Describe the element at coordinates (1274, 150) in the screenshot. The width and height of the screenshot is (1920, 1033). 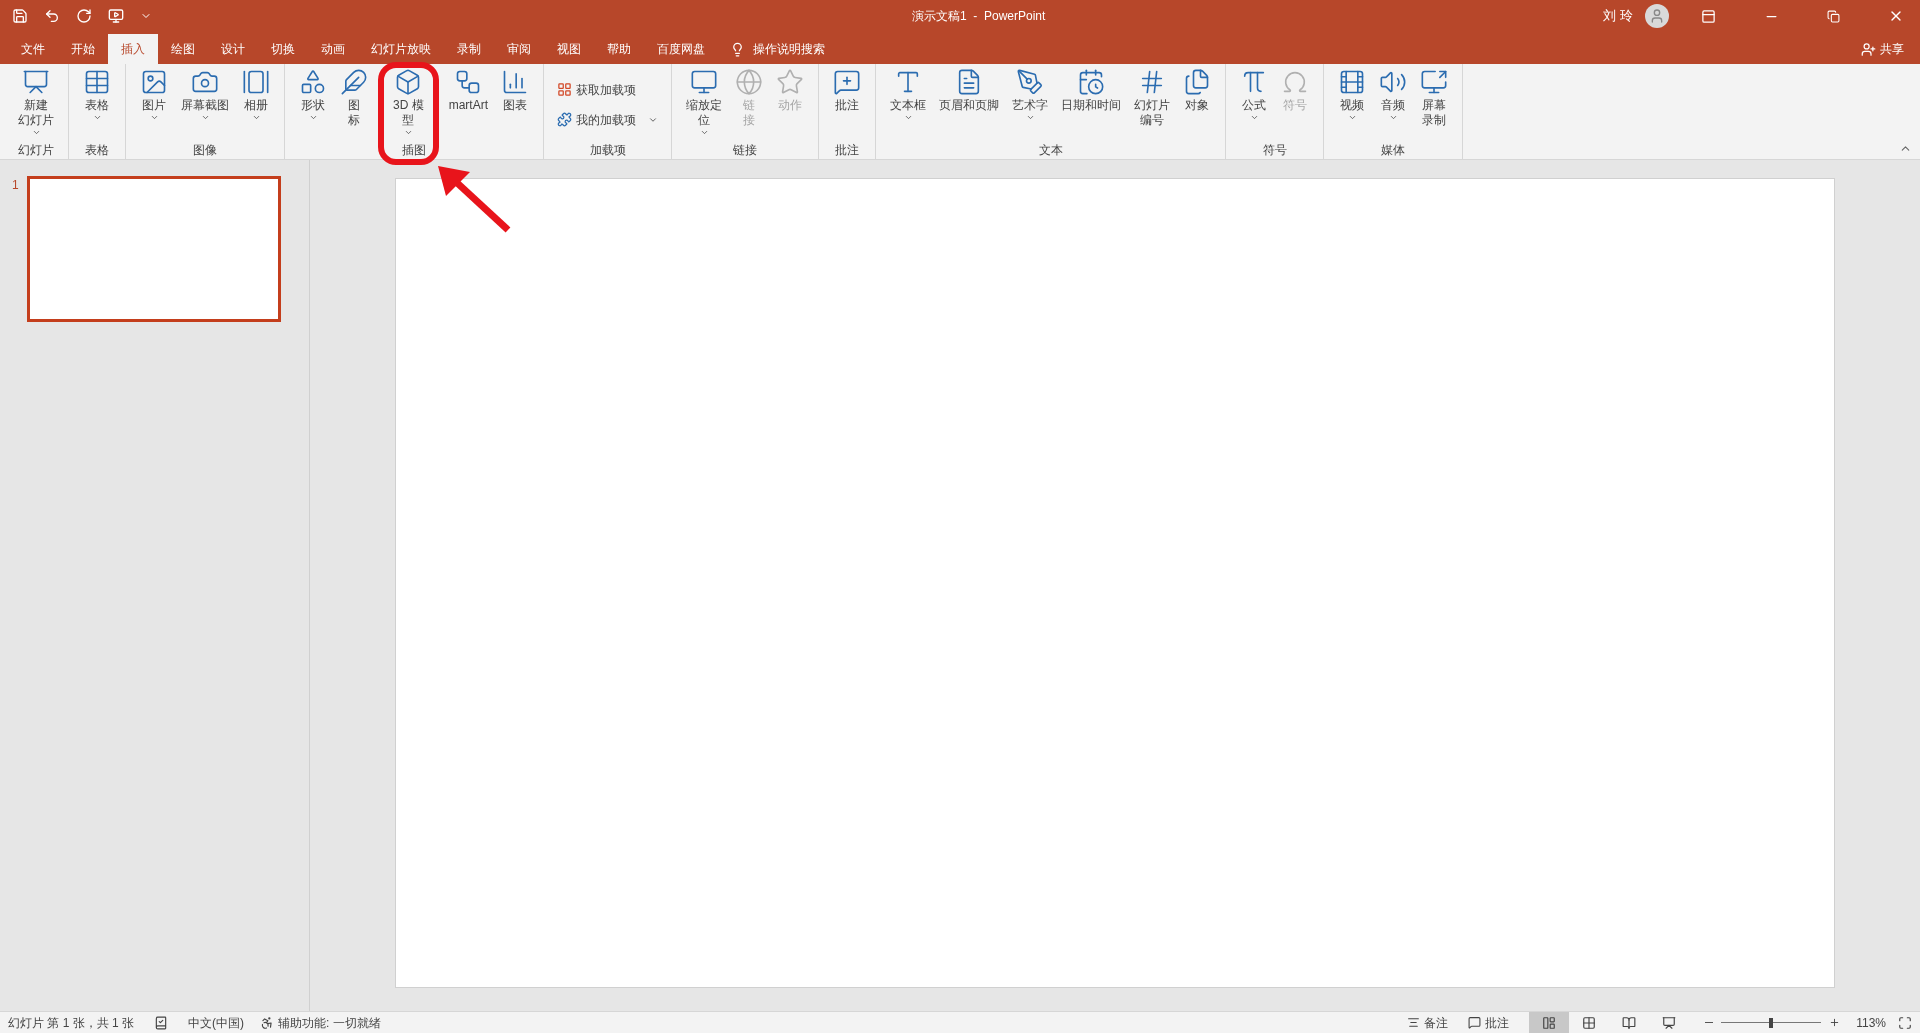
I see `group-label: 符号` at that location.